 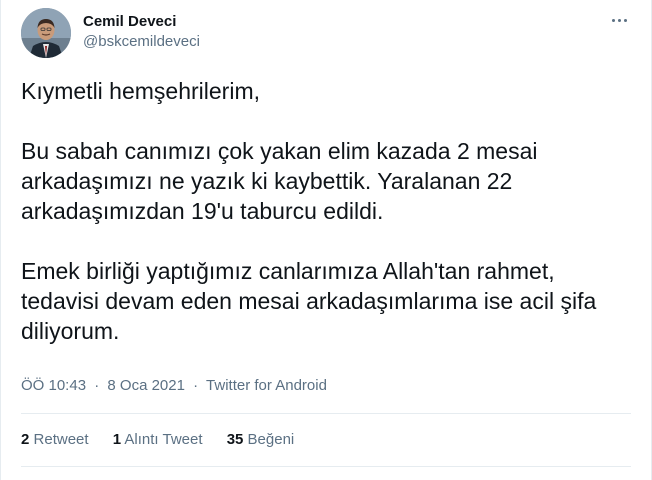 I want to click on retweets-count: 2, so click(x=25, y=439).